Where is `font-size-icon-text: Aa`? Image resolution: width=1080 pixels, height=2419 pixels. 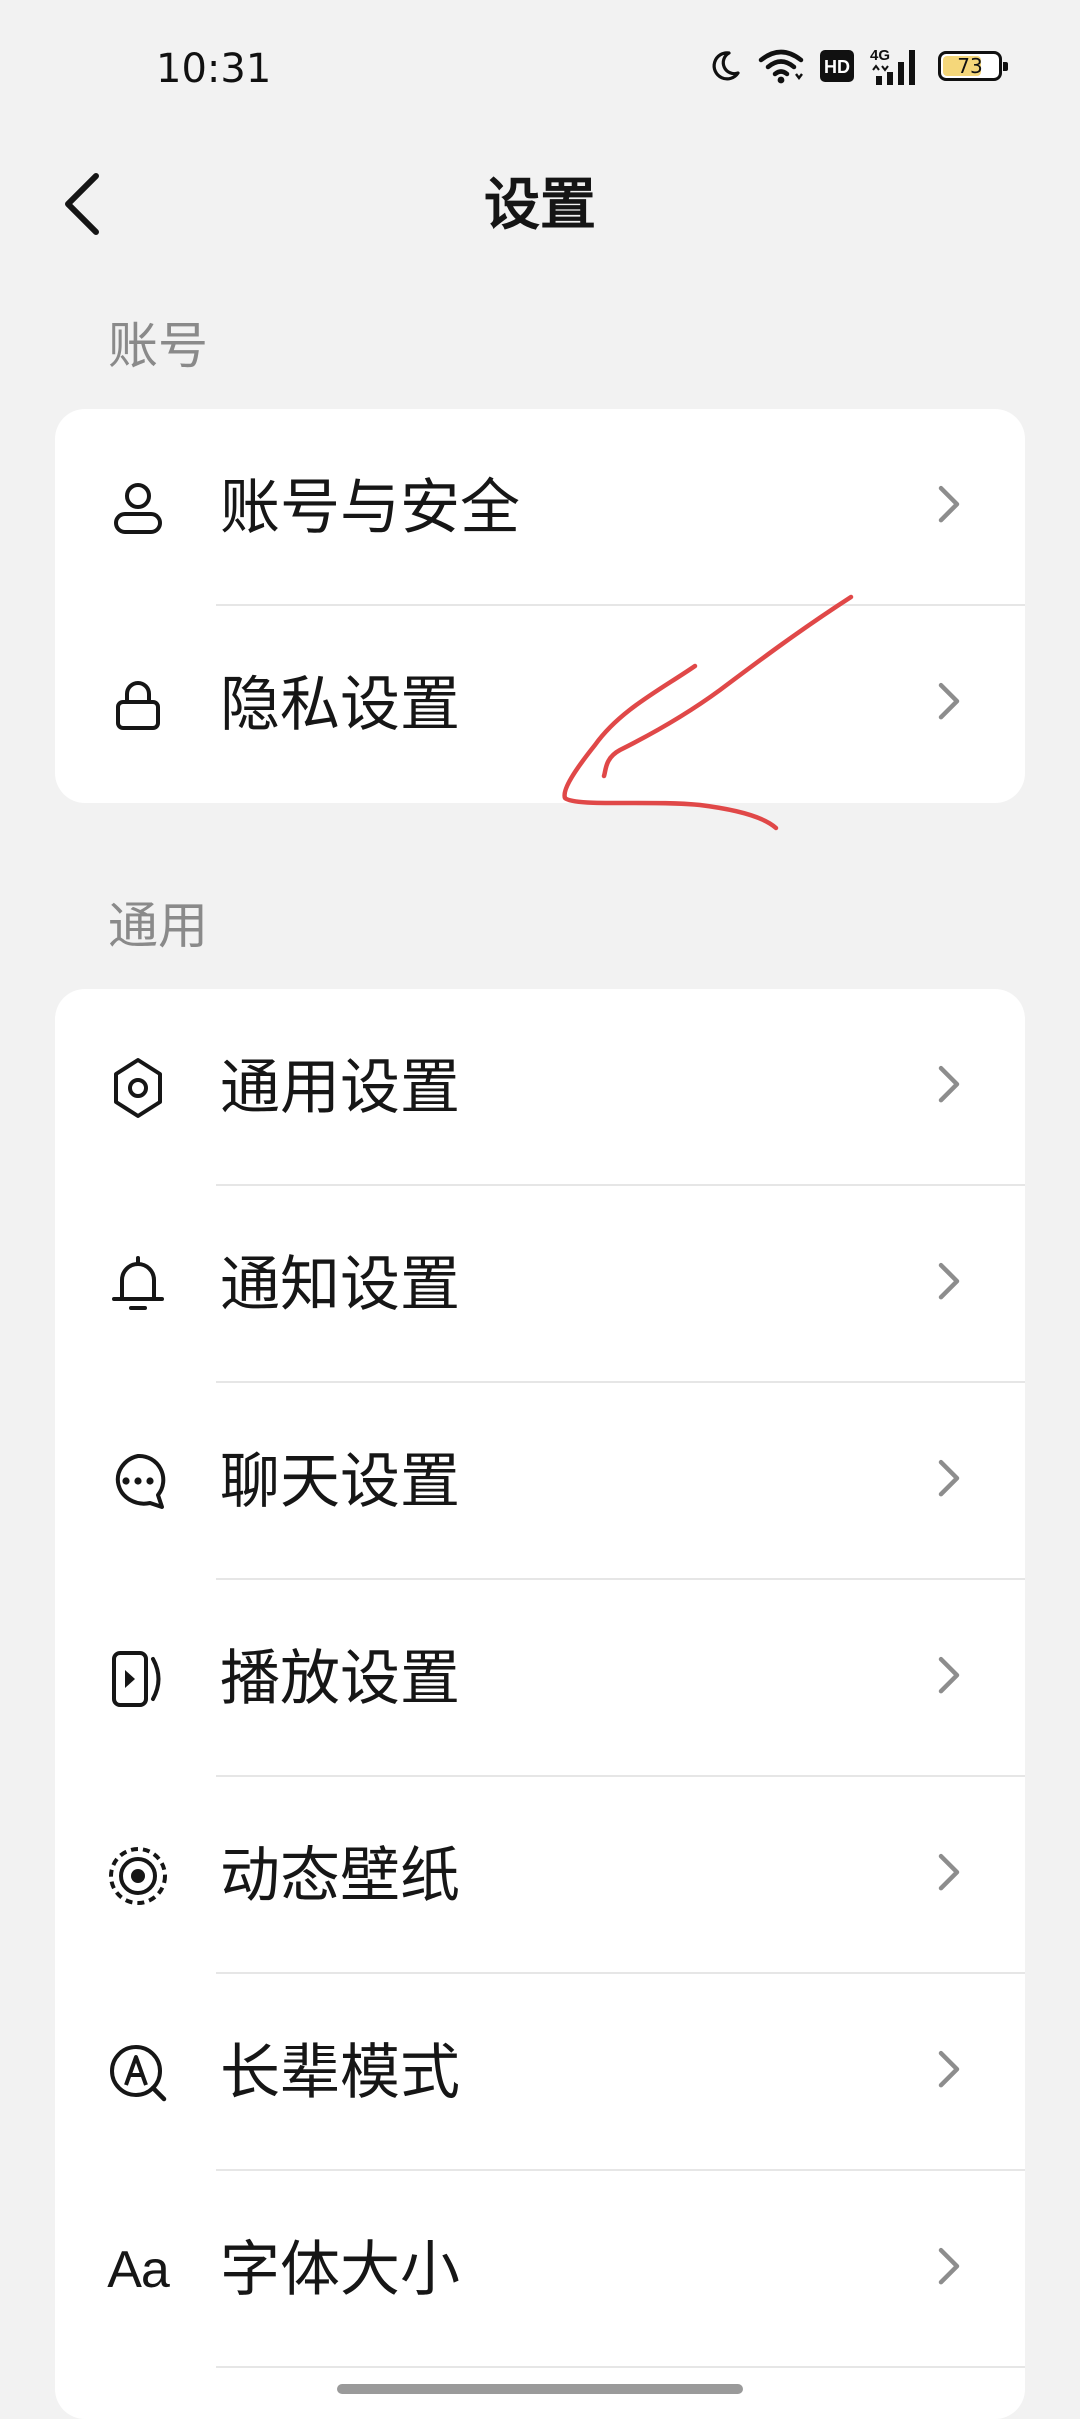
font-size-icon-text: Aa is located at coordinates (138, 2269).